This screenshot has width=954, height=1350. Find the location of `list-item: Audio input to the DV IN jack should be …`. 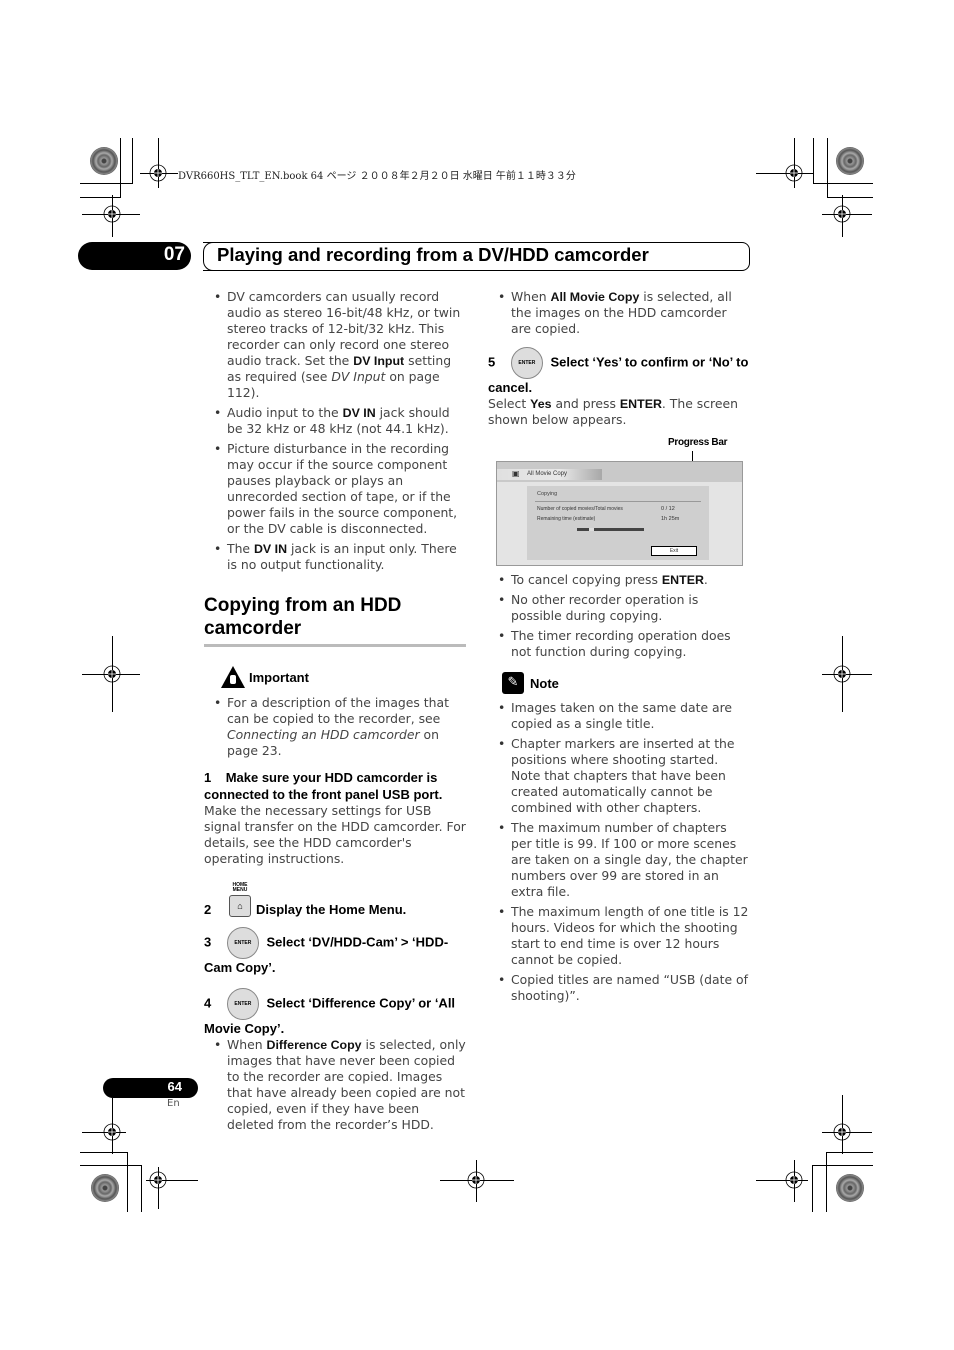

list-item: Audio input to the DV IN jack should be … is located at coordinates (335, 421).